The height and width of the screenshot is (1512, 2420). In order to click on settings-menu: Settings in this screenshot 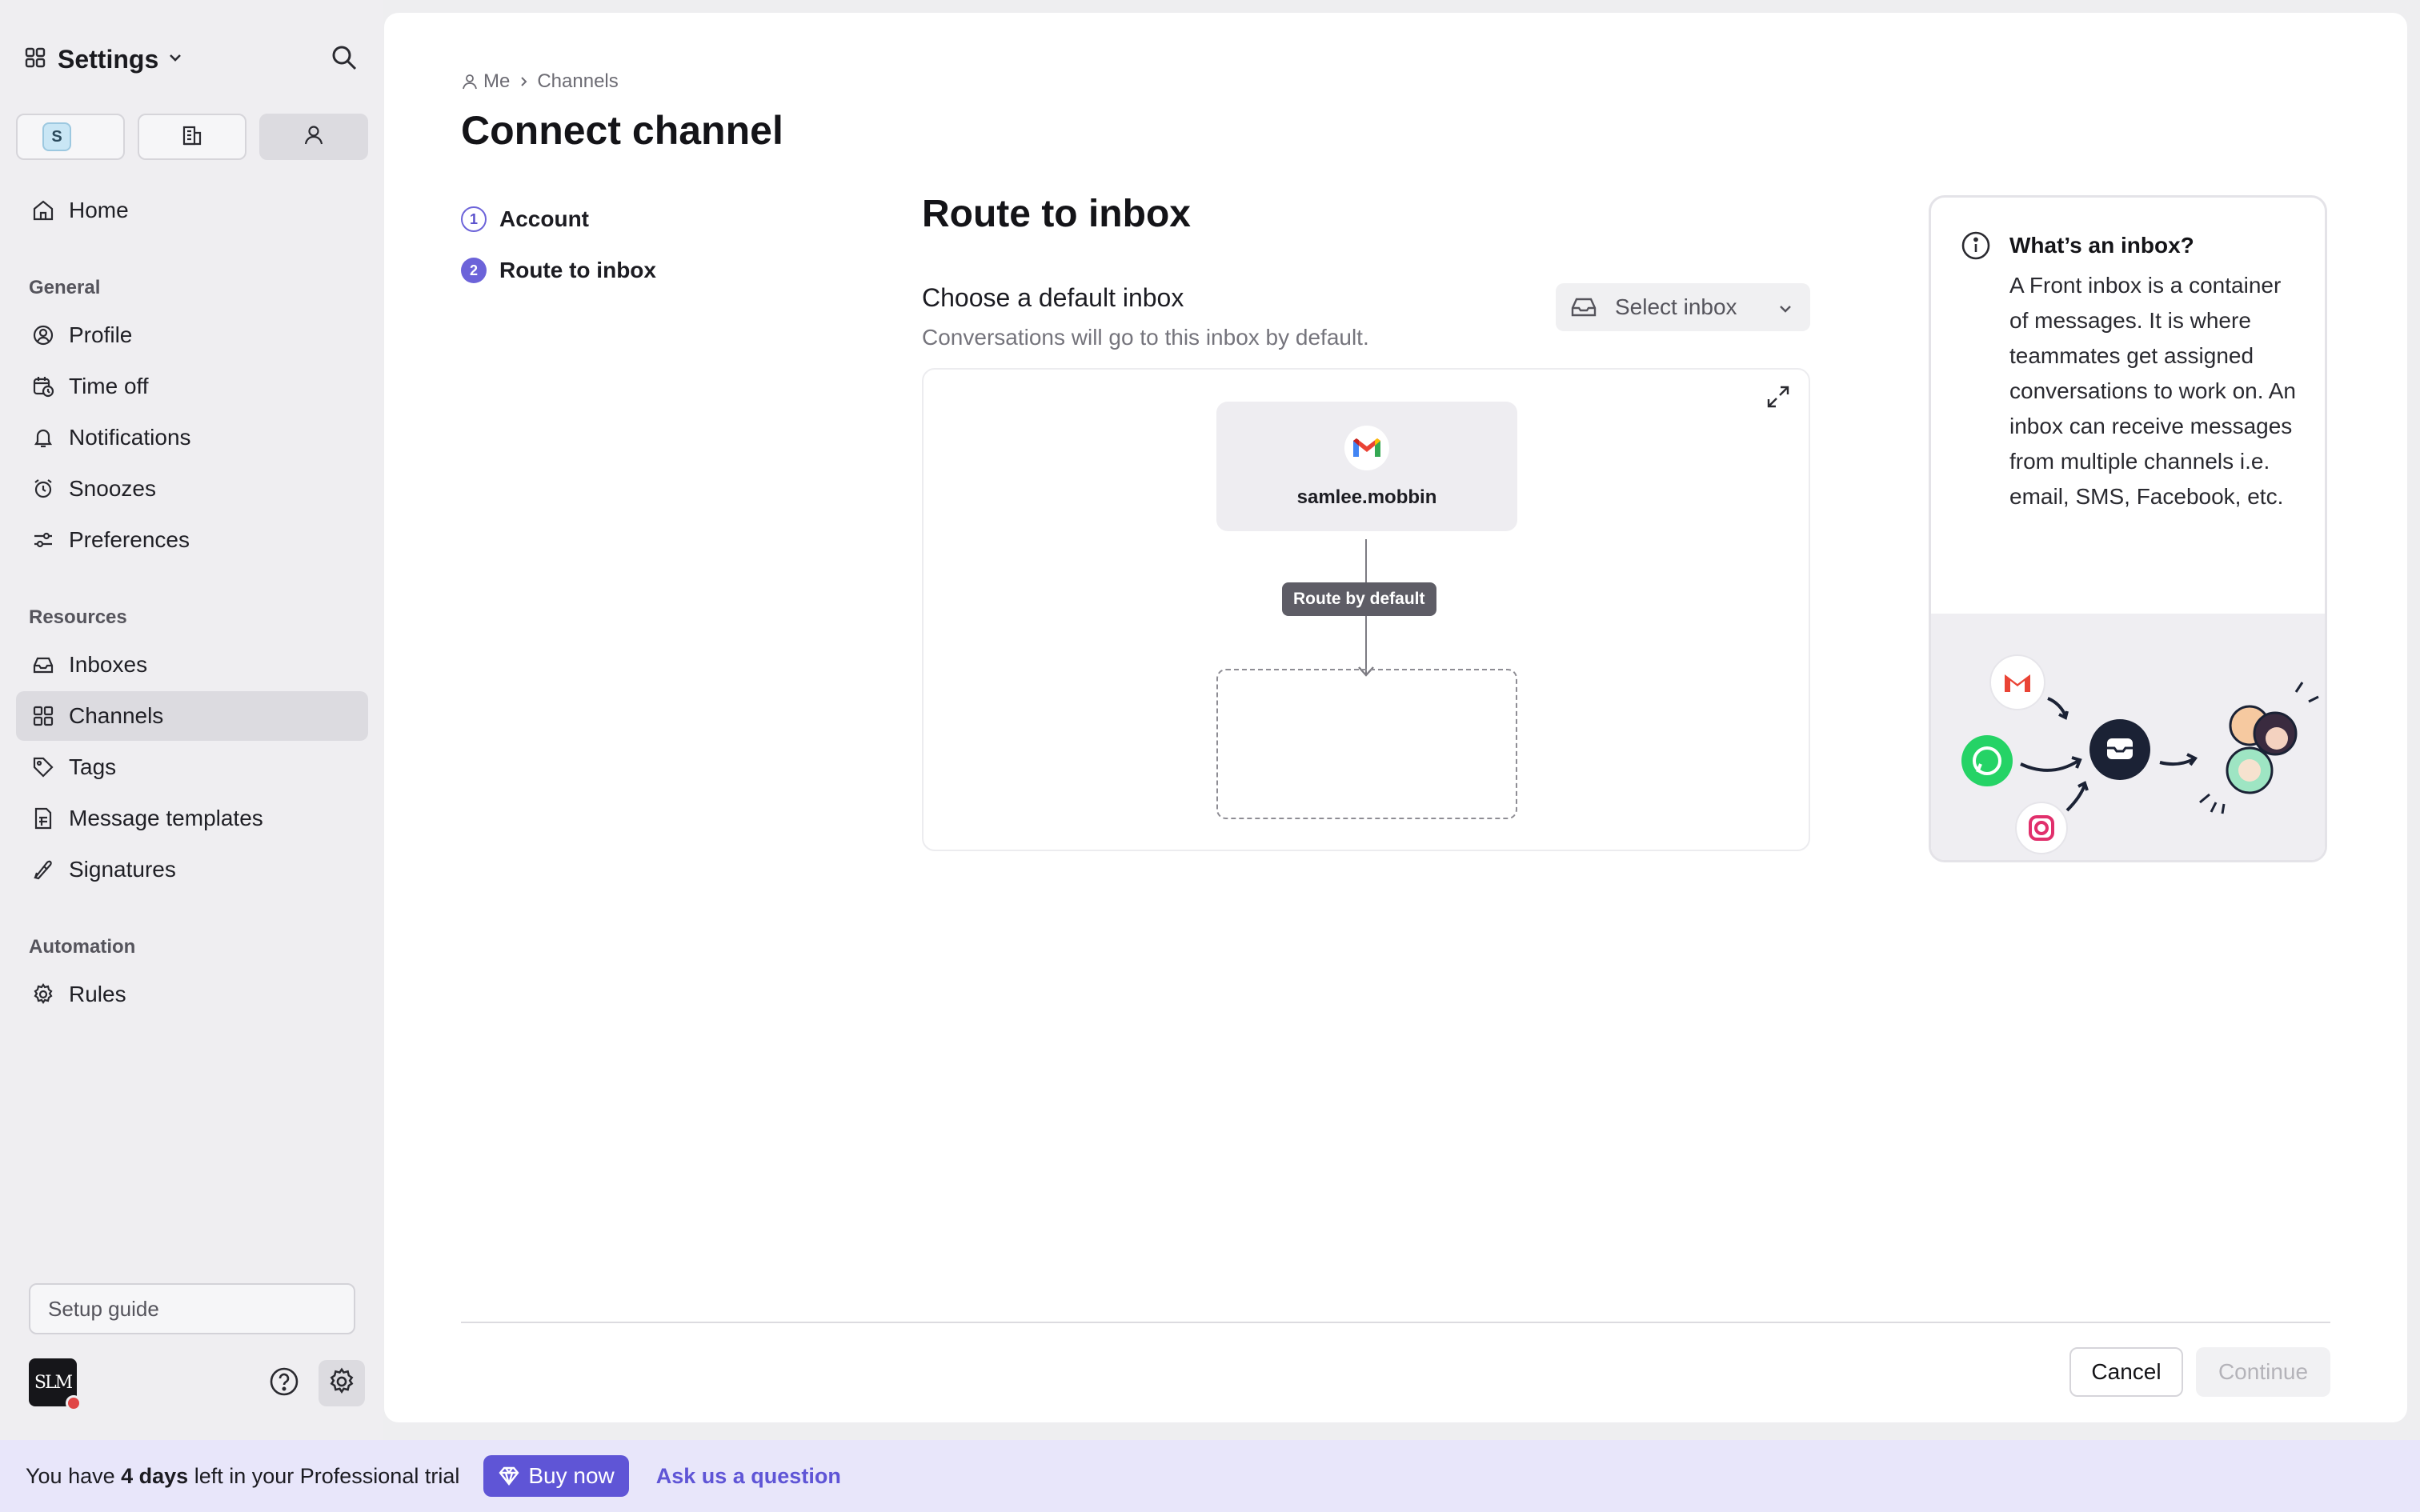, I will do `click(104, 59)`.